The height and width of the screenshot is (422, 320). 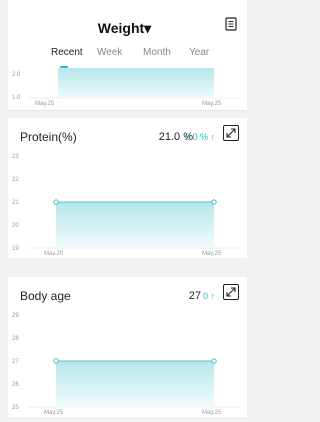 What do you see at coordinates (15, 316) in the screenshot?
I see `y-tick: 29` at bounding box center [15, 316].